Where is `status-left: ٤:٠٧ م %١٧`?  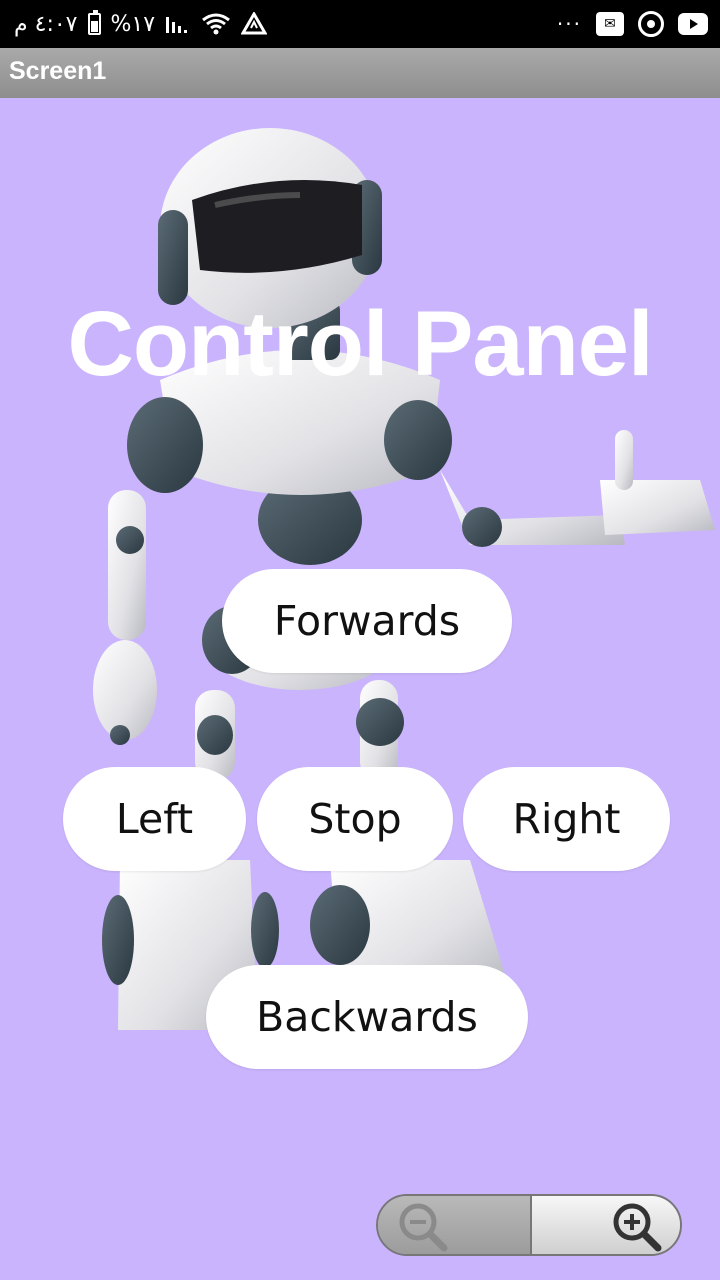 status-left: ٤:٠٧ م %١٧ is located at coordinates (141, 24).